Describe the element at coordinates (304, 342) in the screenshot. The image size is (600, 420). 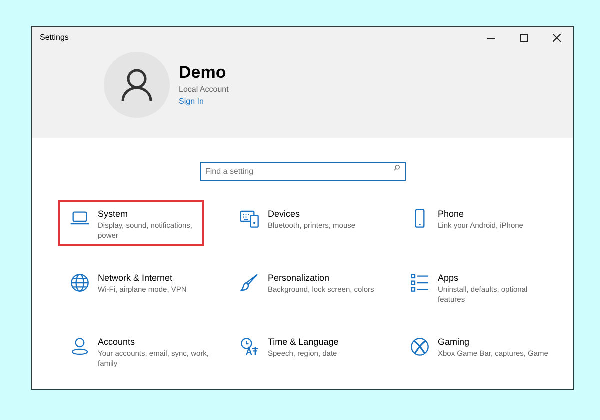
I see `category-title: Time & Language` at that location.